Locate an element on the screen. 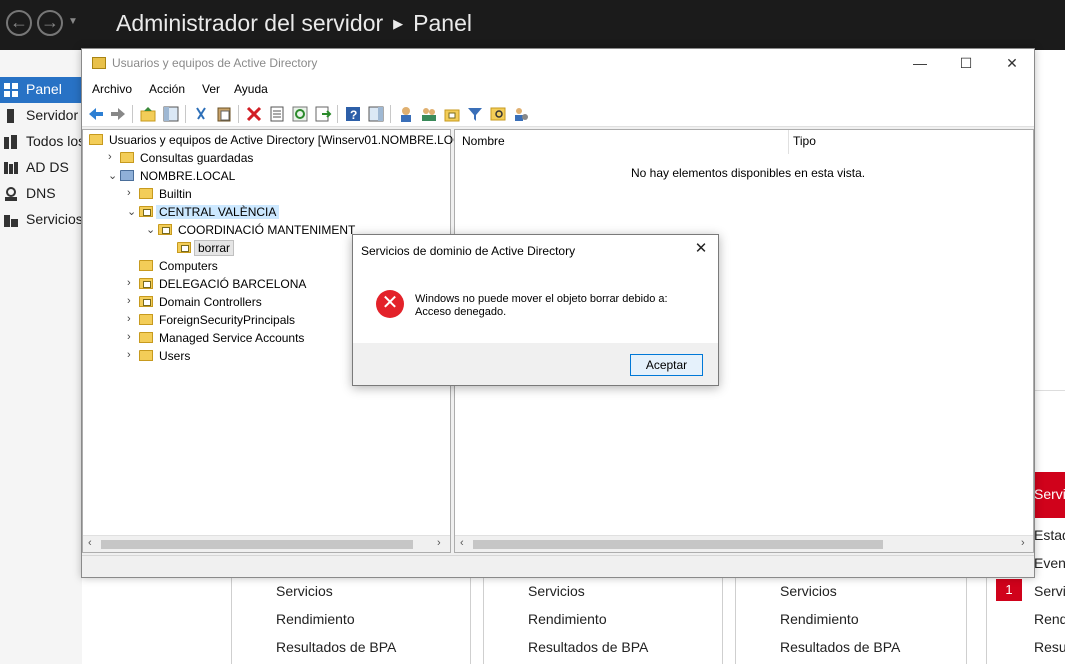  paste-icon is located at coordinates (224, 114).